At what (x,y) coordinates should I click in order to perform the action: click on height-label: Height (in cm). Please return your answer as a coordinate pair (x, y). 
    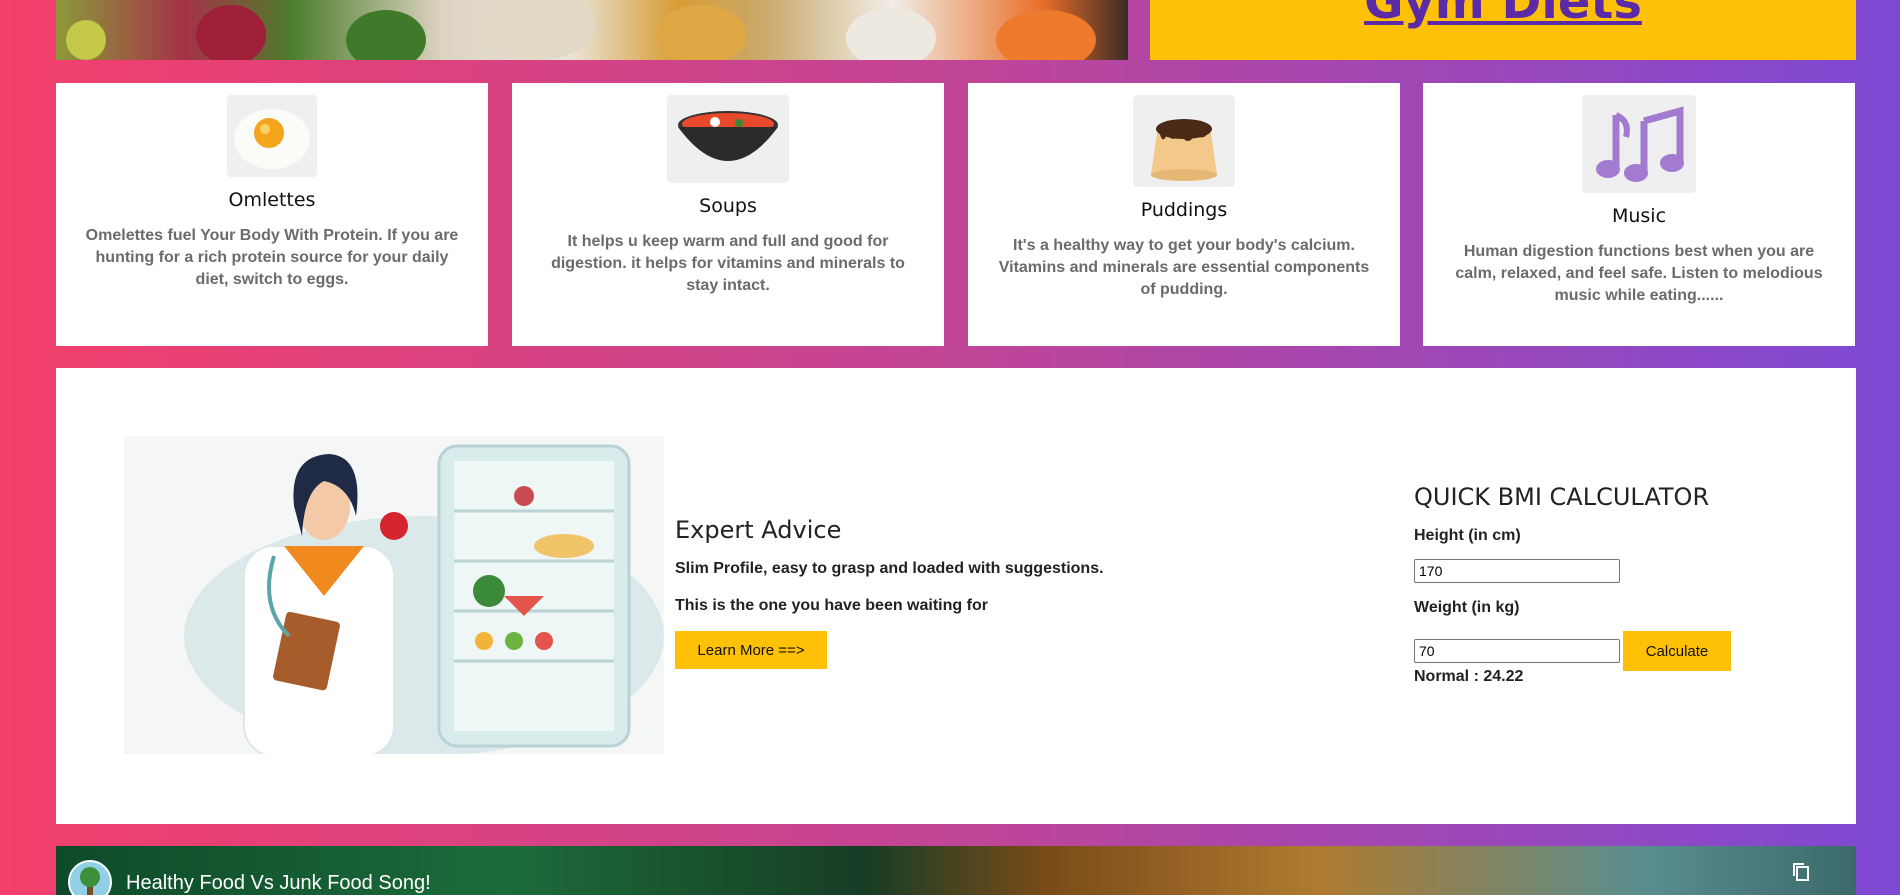
    Looking at the image, I should click on (1467, 535).